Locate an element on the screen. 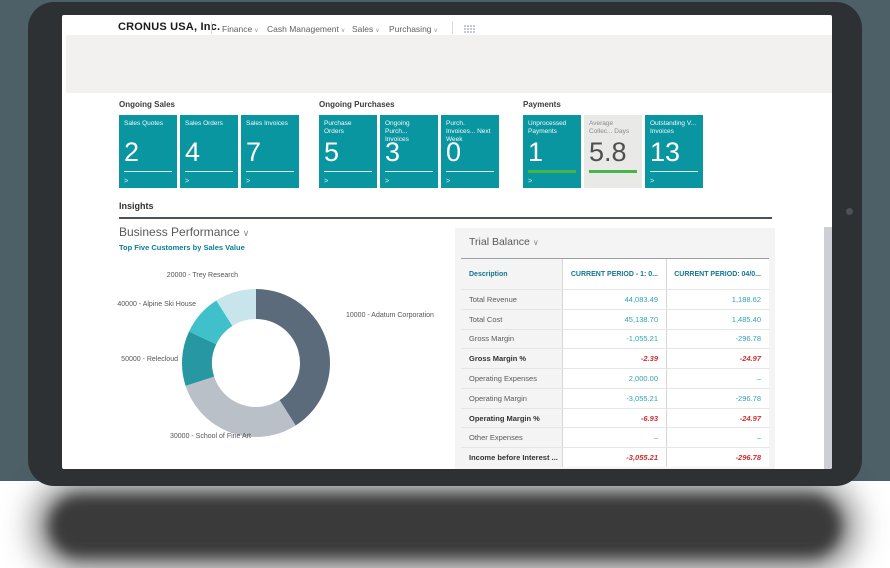 The width and height of the screenshot is (890, 568). amount-cell: 2,000.00 is located at coordinates (614, 378).